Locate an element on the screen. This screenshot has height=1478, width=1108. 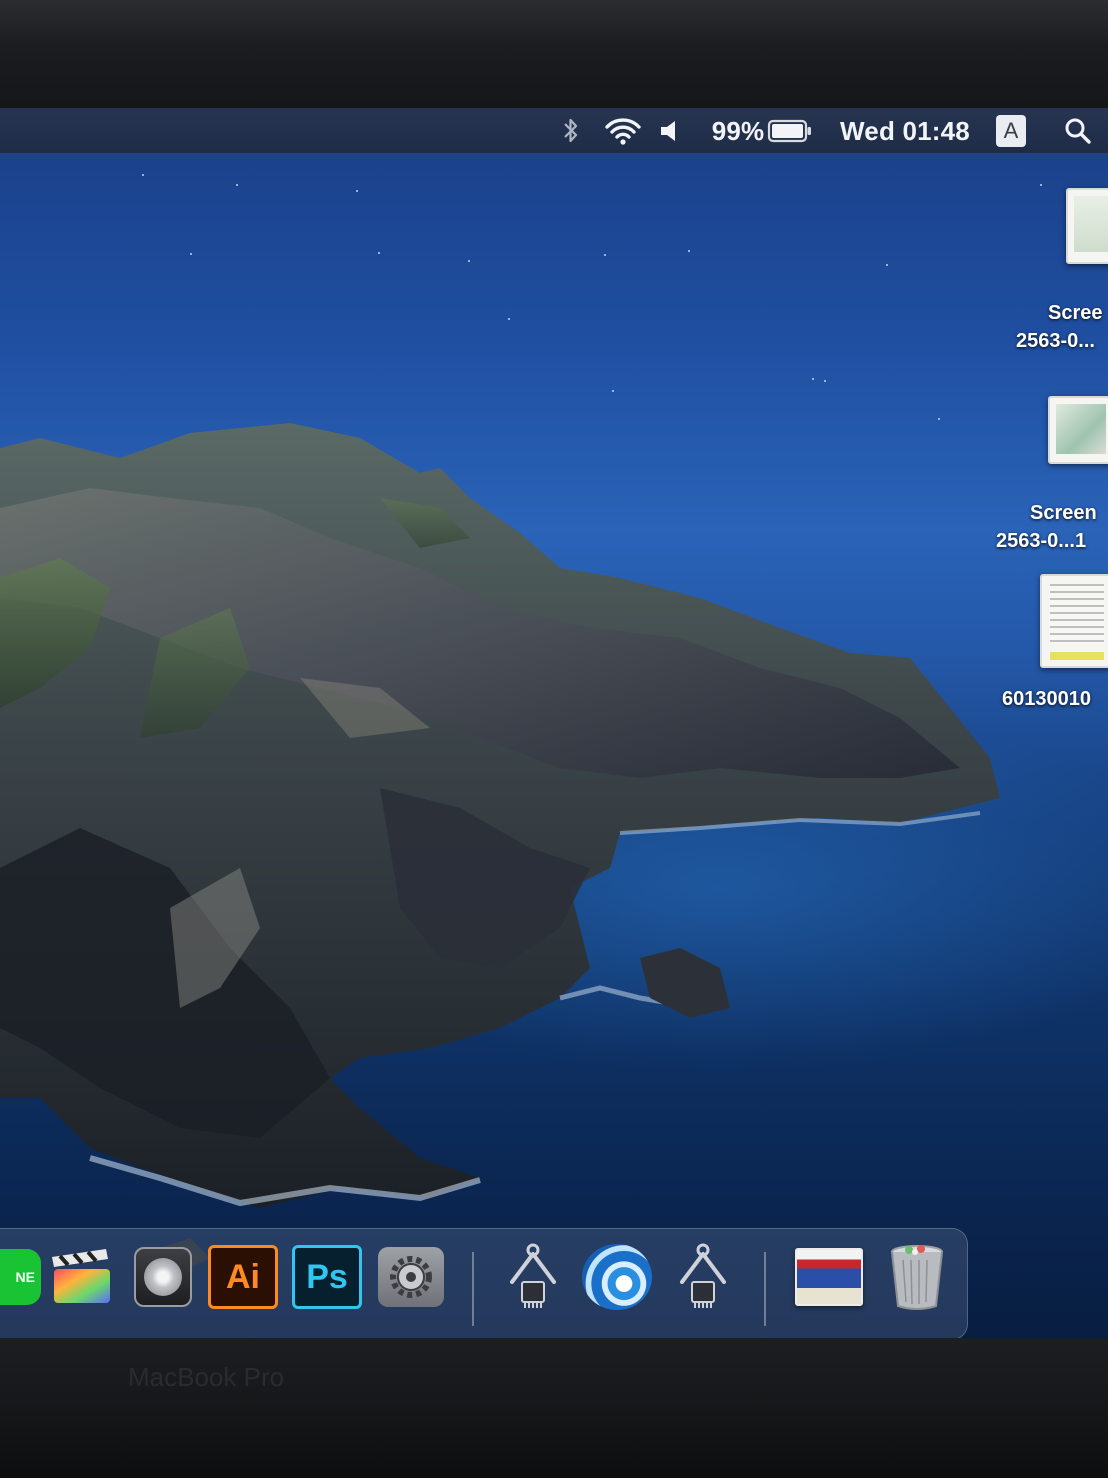
dock-app-photoshop: Ps is located at coordinates (327, 1277).